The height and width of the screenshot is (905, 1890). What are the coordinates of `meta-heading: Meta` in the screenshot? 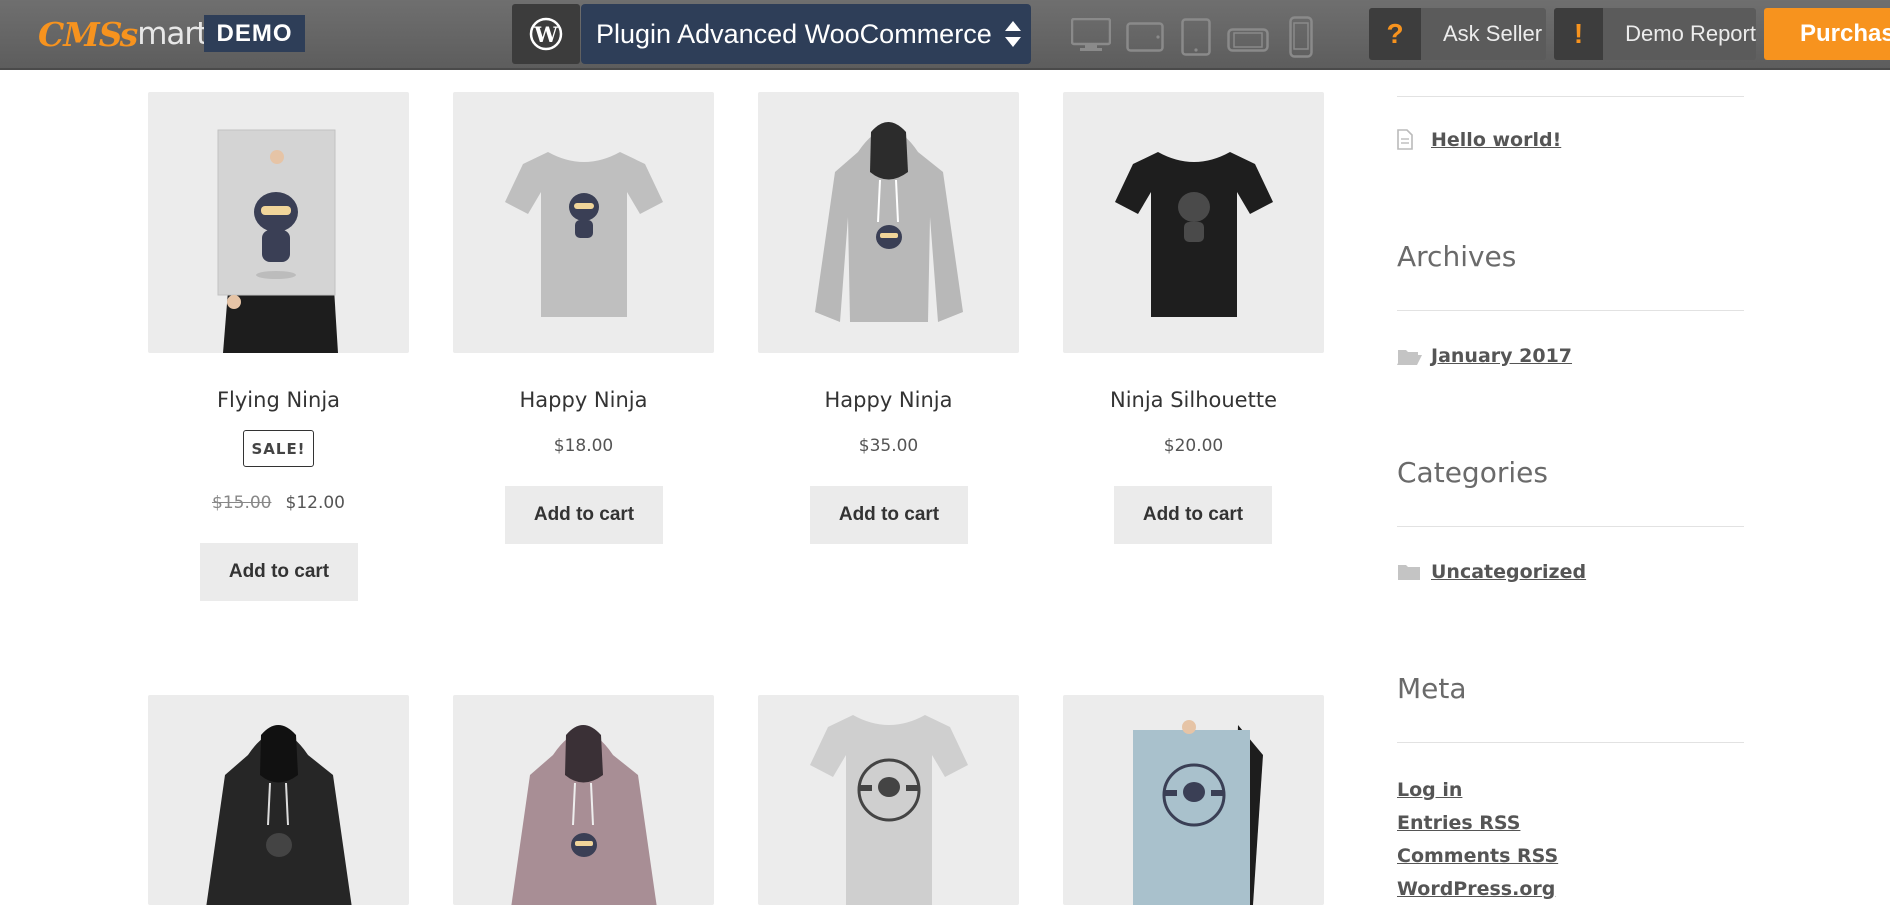 It's located at (1432, 688).